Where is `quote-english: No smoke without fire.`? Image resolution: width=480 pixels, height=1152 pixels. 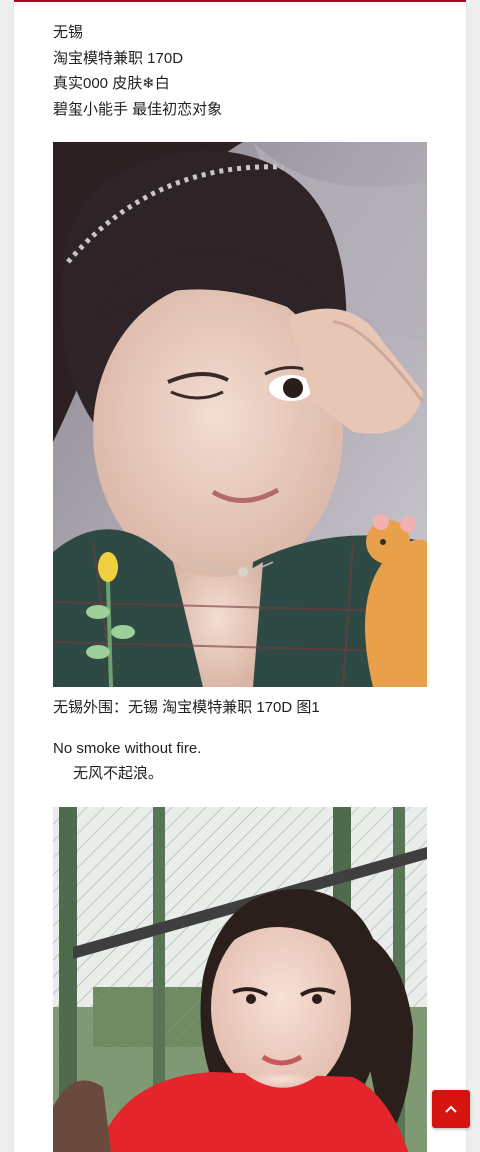
quote-english: No smoke without fire. is located at coordinates (127, 748).